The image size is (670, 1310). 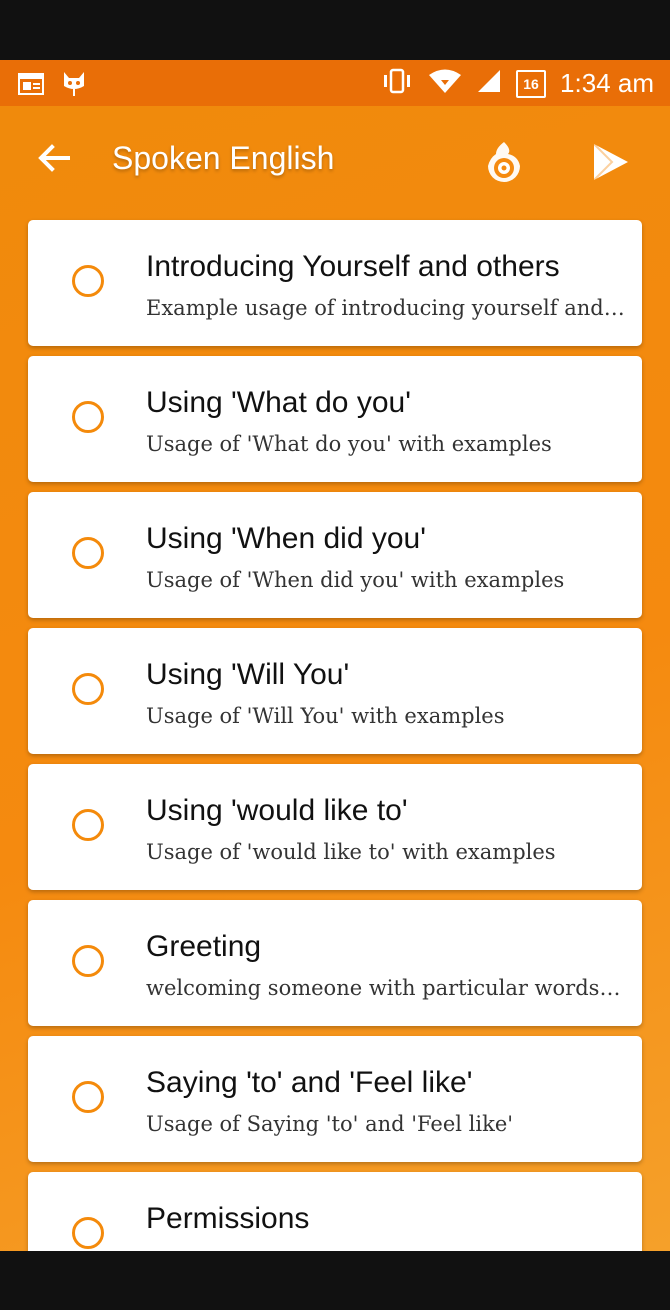 What do you see at coordinates (489, 83) in the screenshot?
I see `signal-icon` at bounding box center [489, 83].